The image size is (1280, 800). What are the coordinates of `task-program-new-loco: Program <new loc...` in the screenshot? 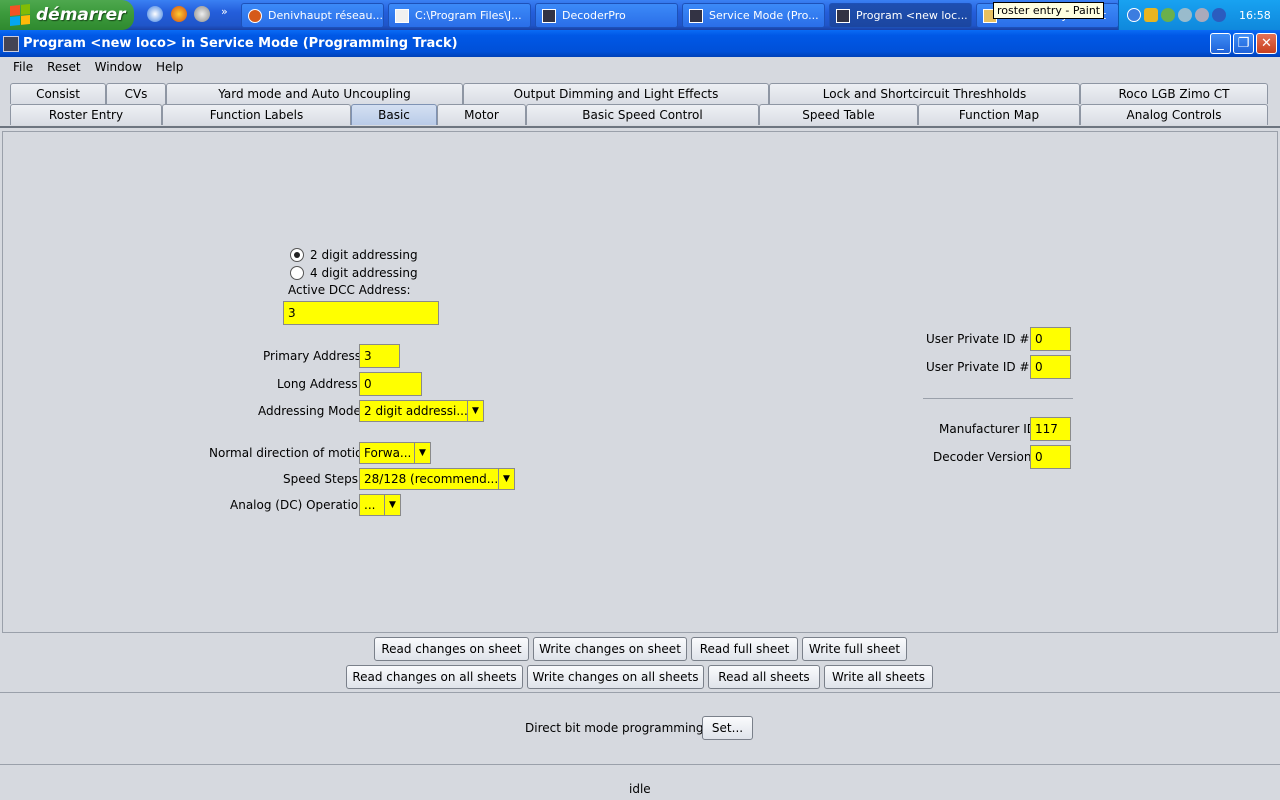 It's located at (900, 15).